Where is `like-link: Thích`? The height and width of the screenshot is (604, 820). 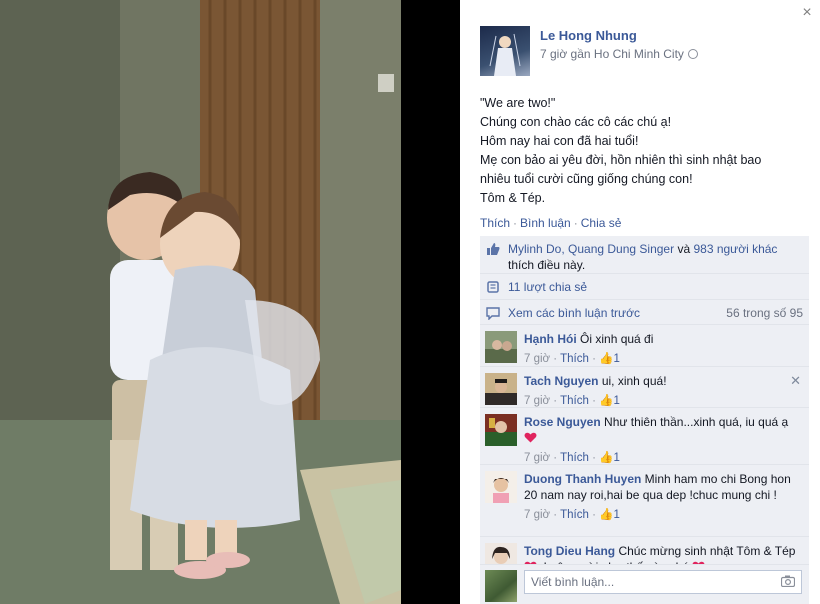
like-link: Thích is located at coordinates (495, 223).